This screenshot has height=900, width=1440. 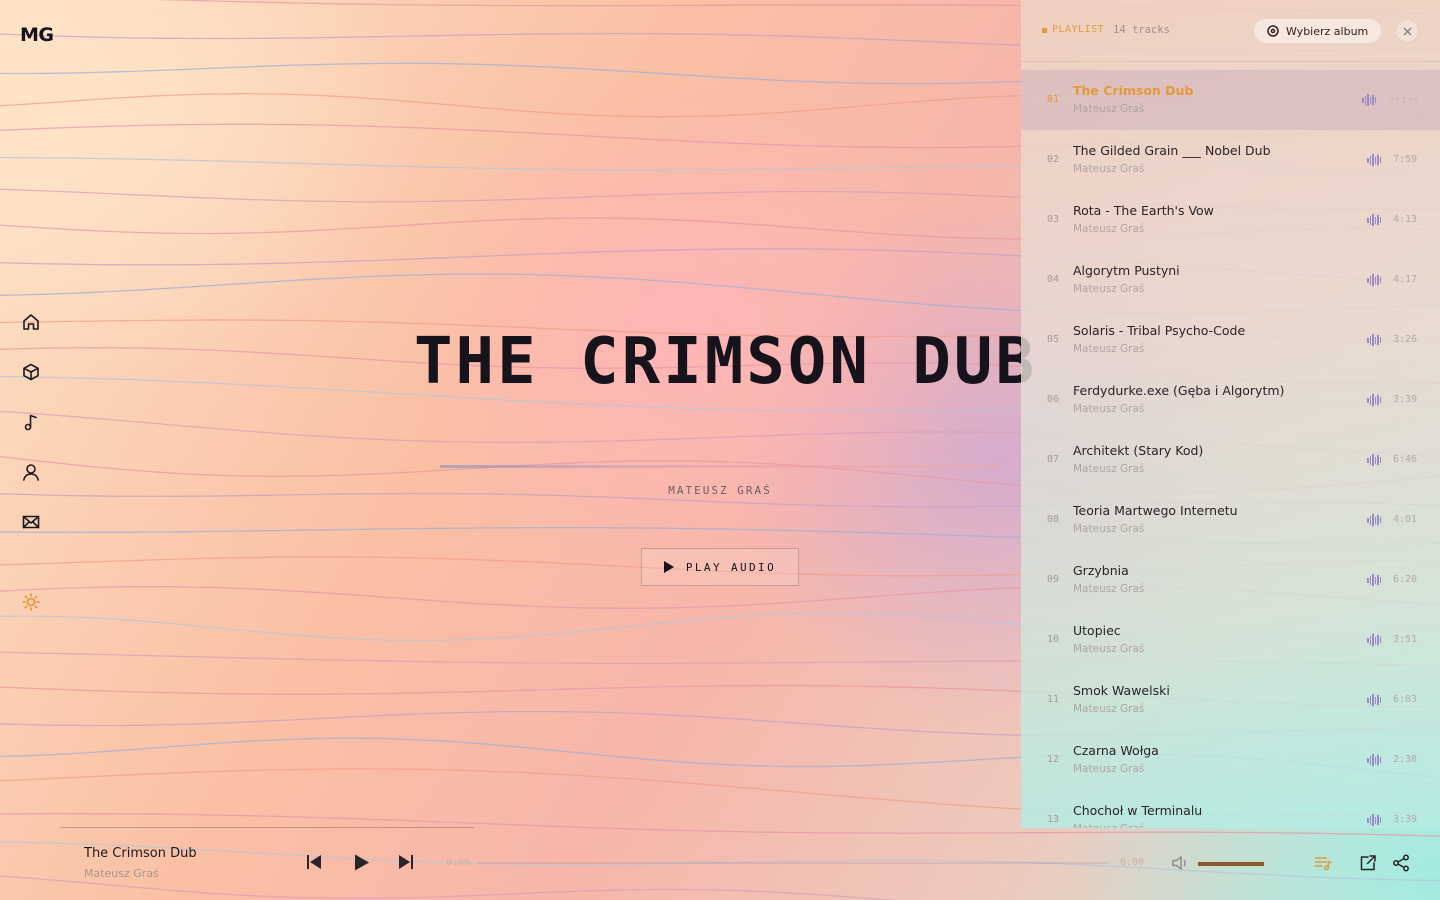 What do you see at coordinates (1172, 150) in the screenshot?
I see `track-title: The Gilded Grain ___ Nobel Dub` at bounding box center [1172, 150].